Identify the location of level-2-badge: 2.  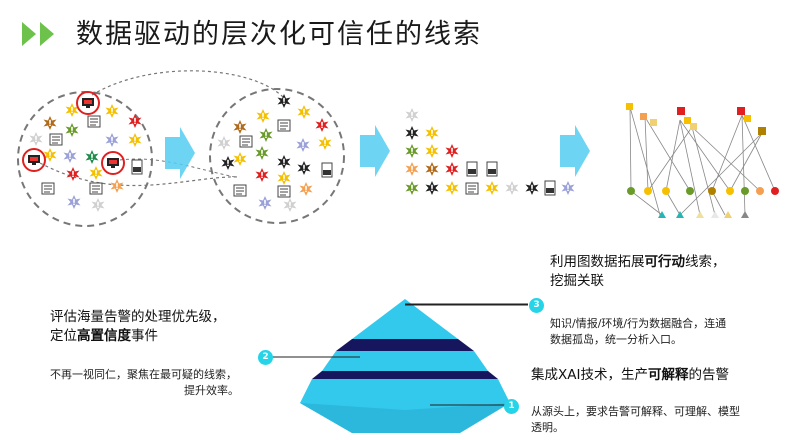
(265, 357).